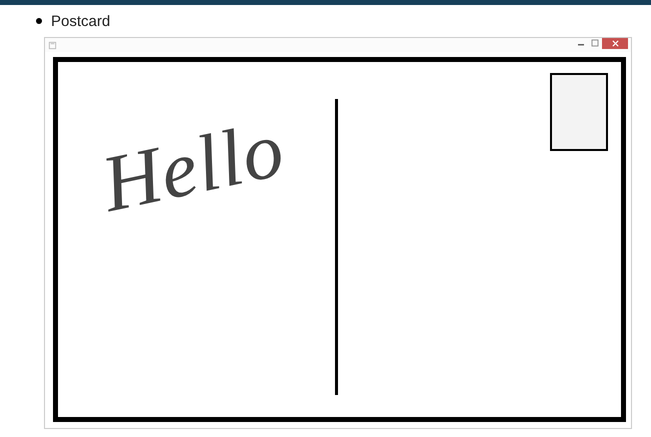  I want to click on maximize-icon, so click(595, 43).